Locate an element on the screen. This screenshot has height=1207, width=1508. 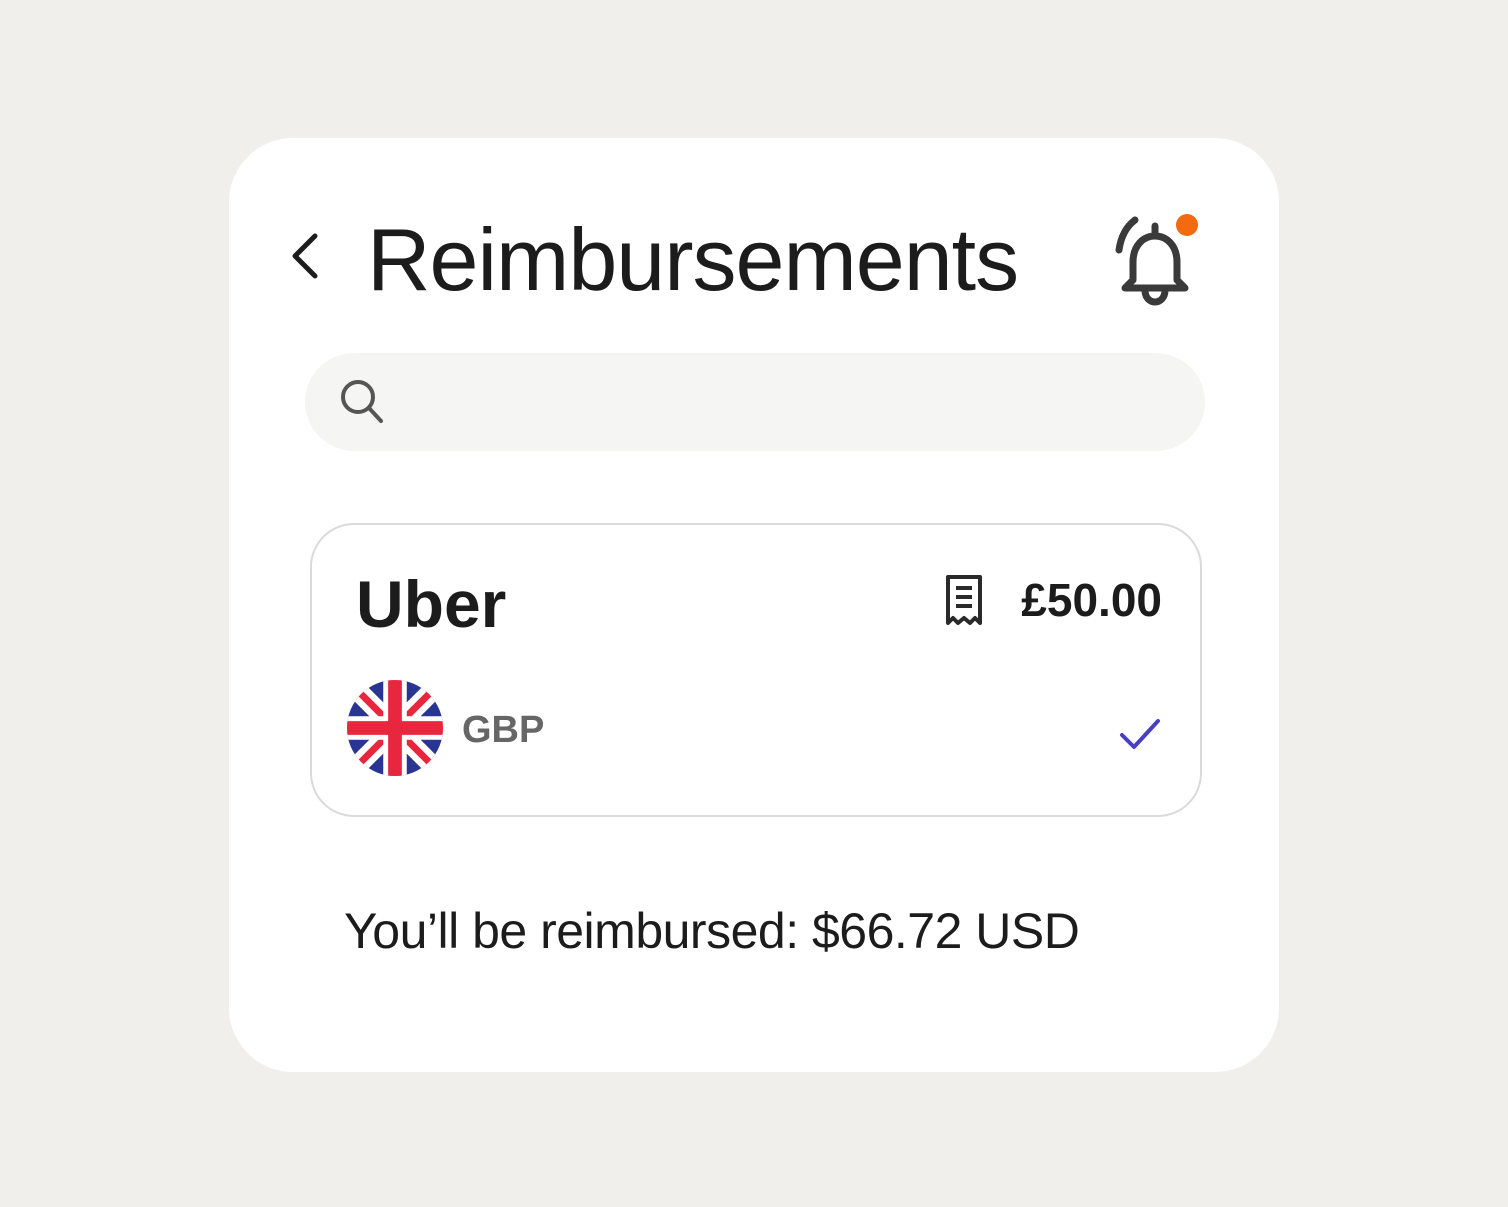
receipt-icon is located at coordinates (964, 600).